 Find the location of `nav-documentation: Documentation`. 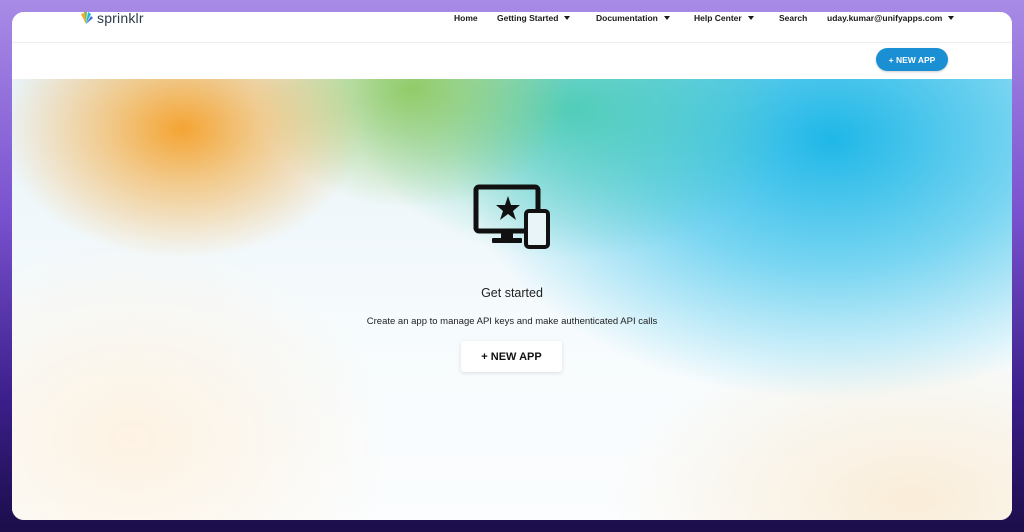

nav-documentation: Documentation is located at coordinates (633, 18).